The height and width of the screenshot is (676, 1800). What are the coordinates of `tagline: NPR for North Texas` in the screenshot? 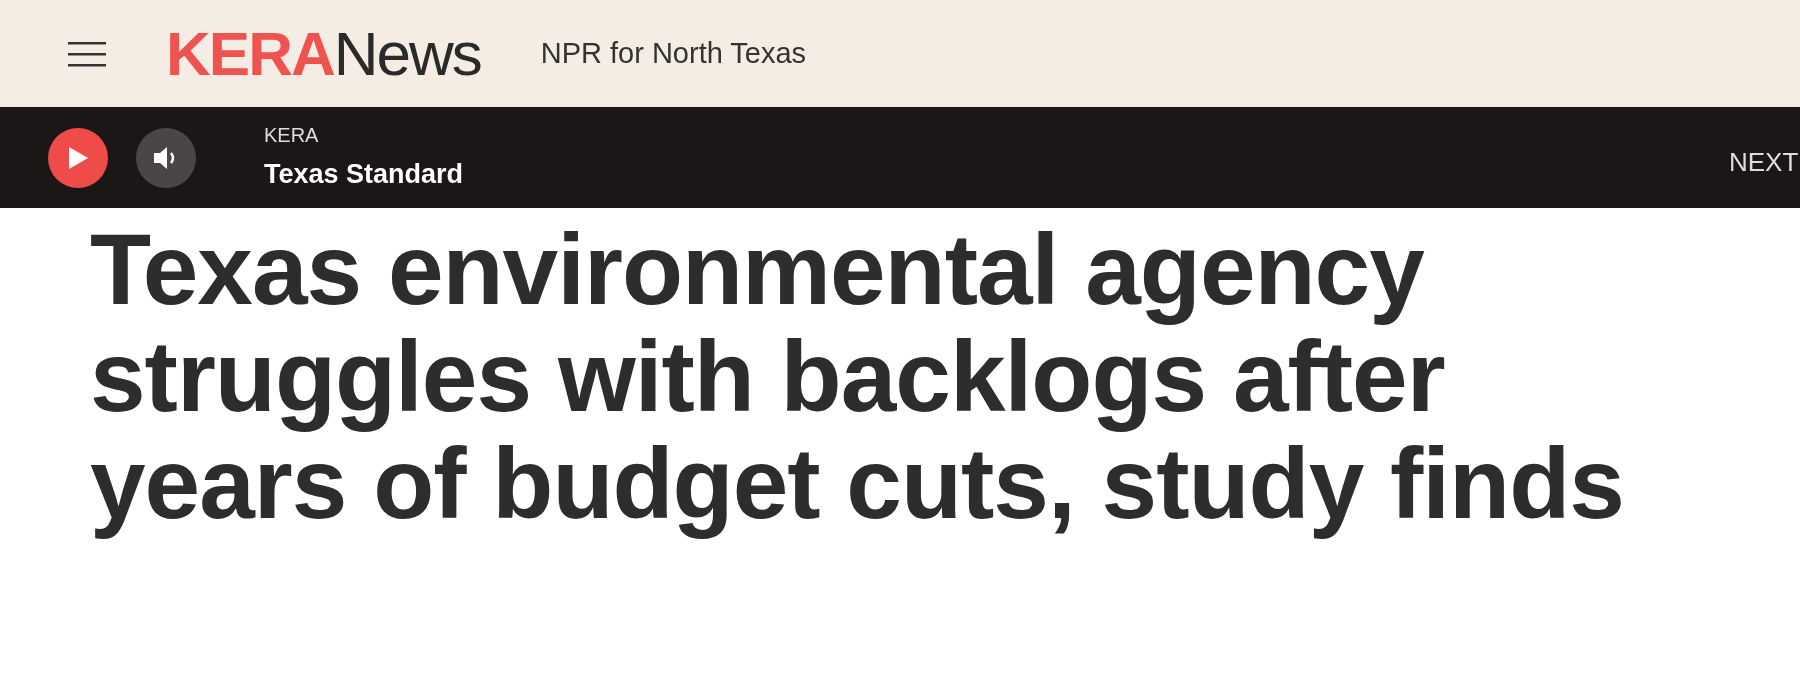 It's located at (673, 53).